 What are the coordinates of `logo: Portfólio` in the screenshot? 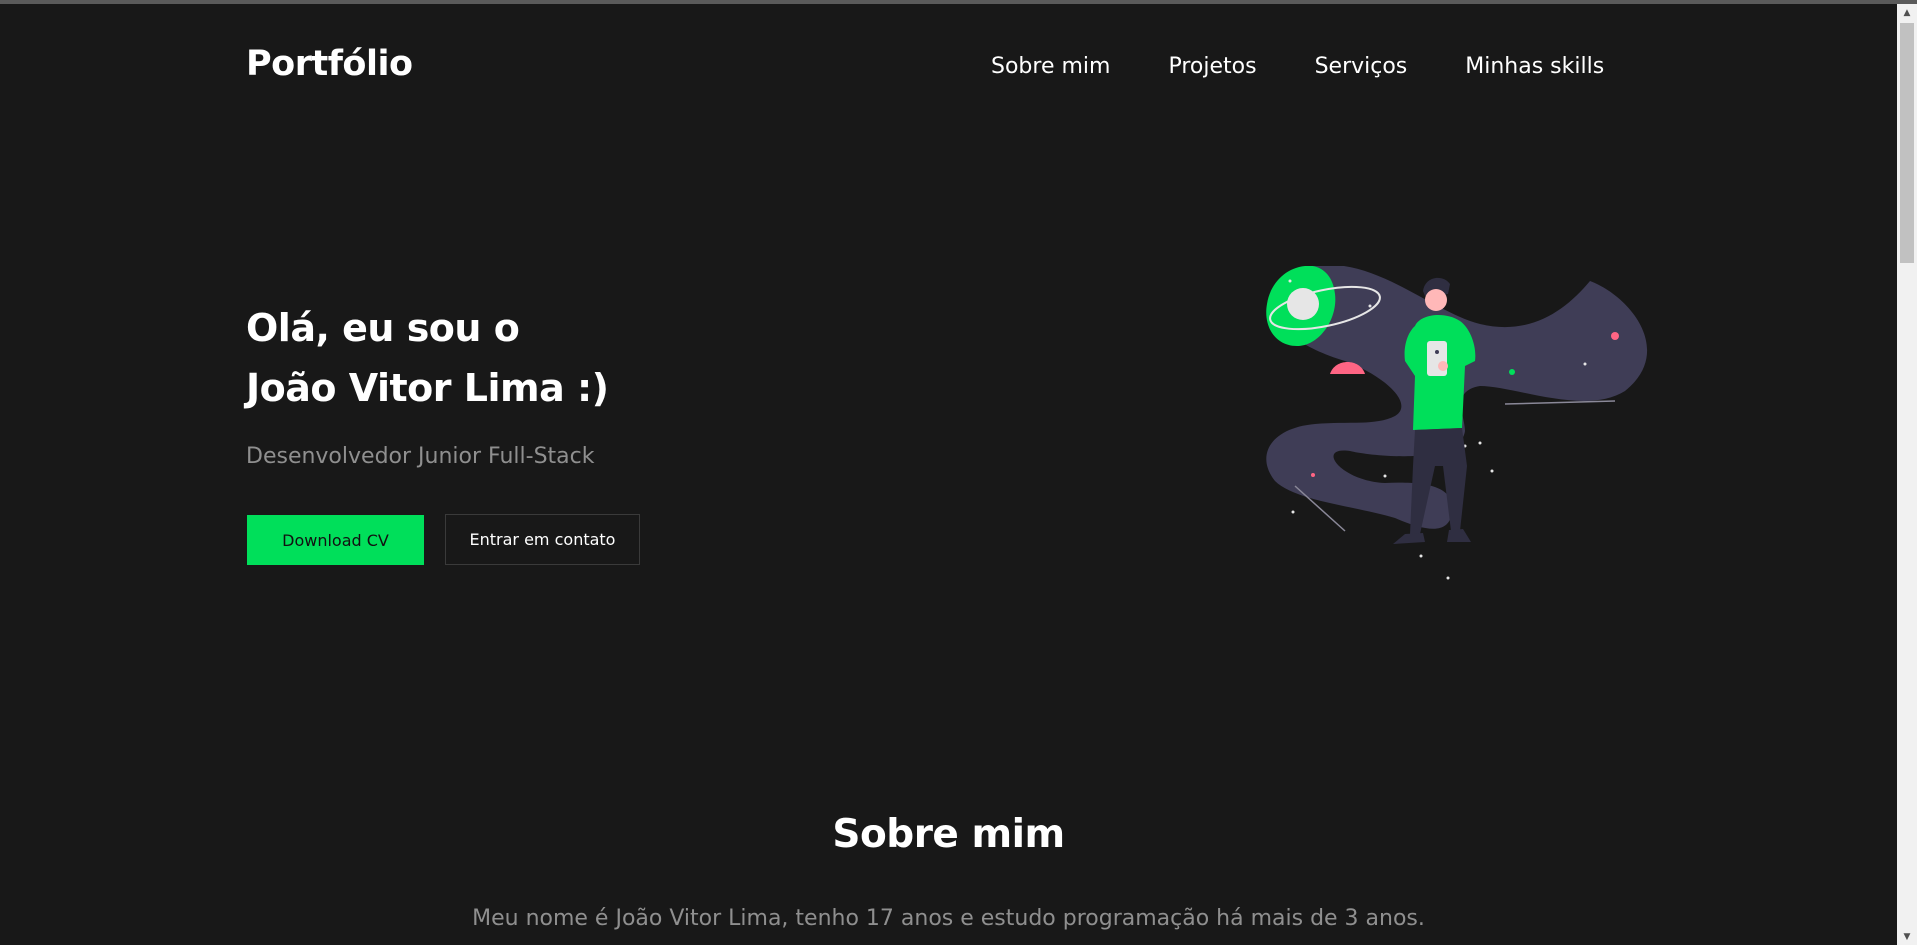 It's located at (329, 64).